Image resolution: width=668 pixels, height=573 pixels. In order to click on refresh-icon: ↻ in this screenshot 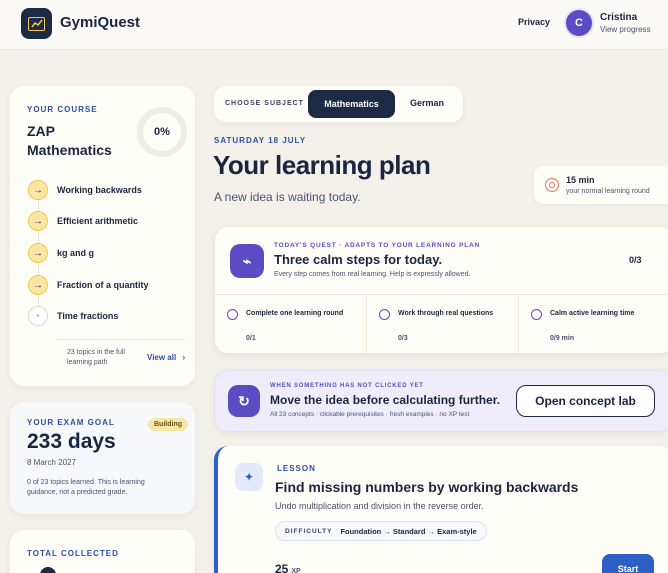, I will do `click(244, 401)`.